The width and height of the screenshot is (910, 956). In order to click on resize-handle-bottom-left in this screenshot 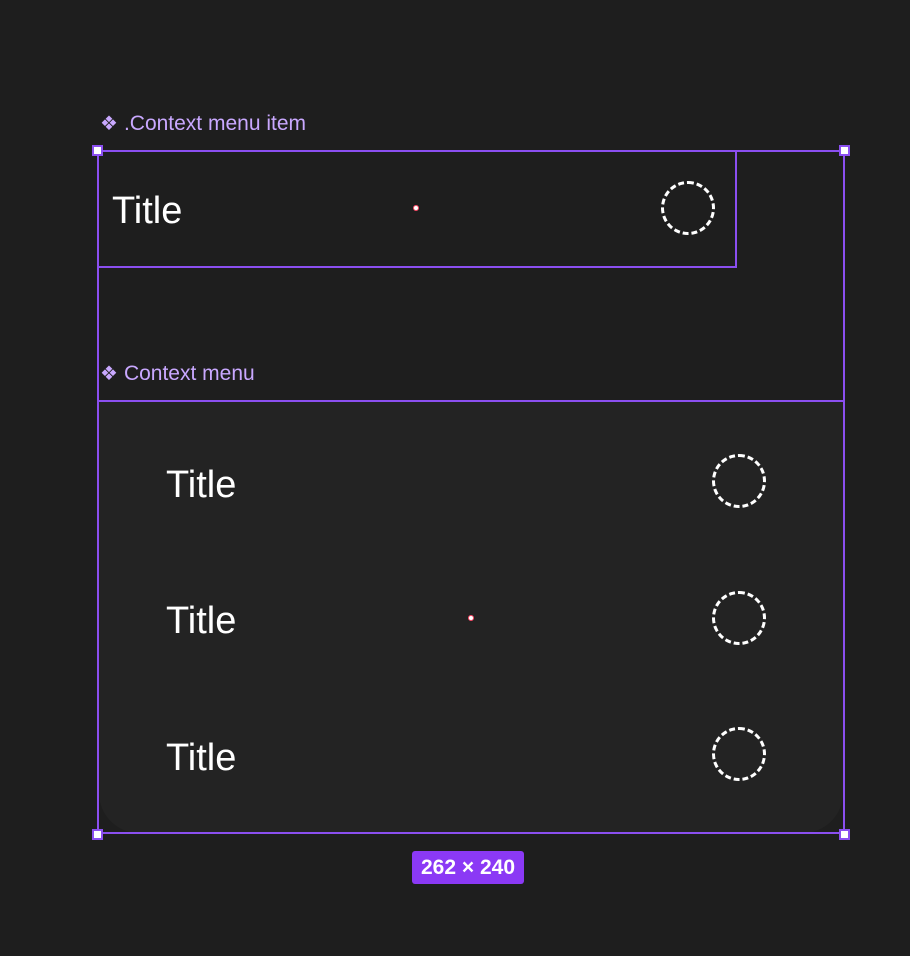, I will do `click(97, 834)`.